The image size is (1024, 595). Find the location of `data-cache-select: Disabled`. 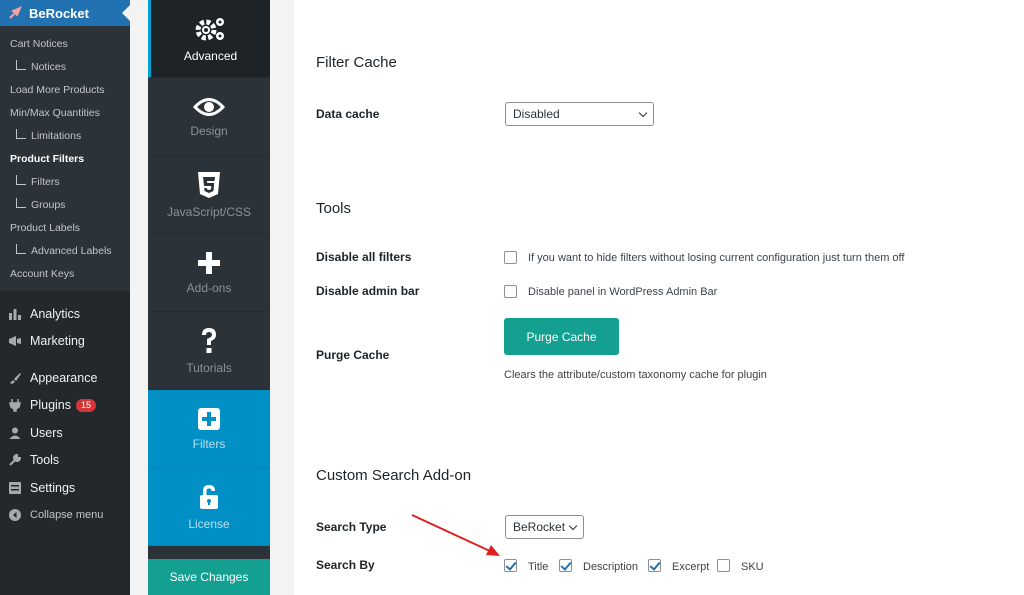

data-cache-select: Disabled is located at coordinates (579, 114).